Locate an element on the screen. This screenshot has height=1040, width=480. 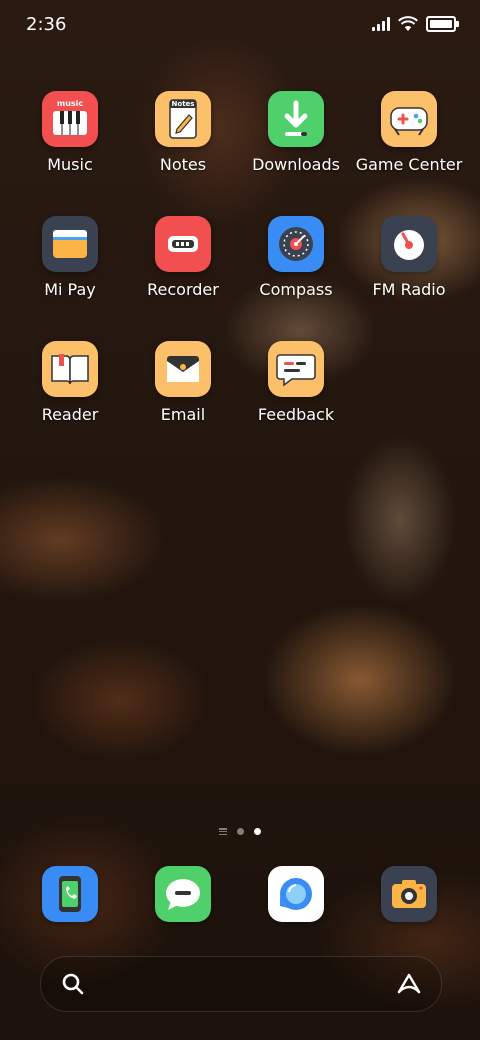
app-label: Email is located at coordinates (183, 414).